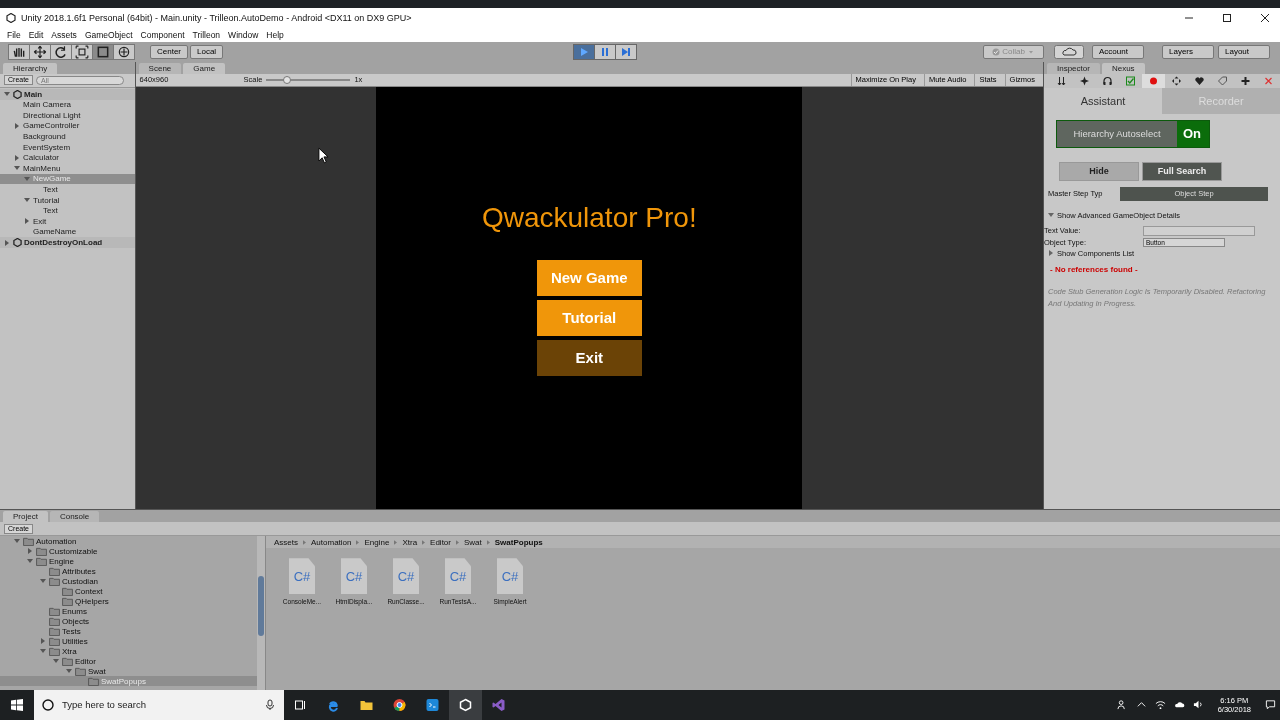  Describe the element at coordinates (1073, 68) in the screenshot. I see `panel-tab: Inspector` at that location.